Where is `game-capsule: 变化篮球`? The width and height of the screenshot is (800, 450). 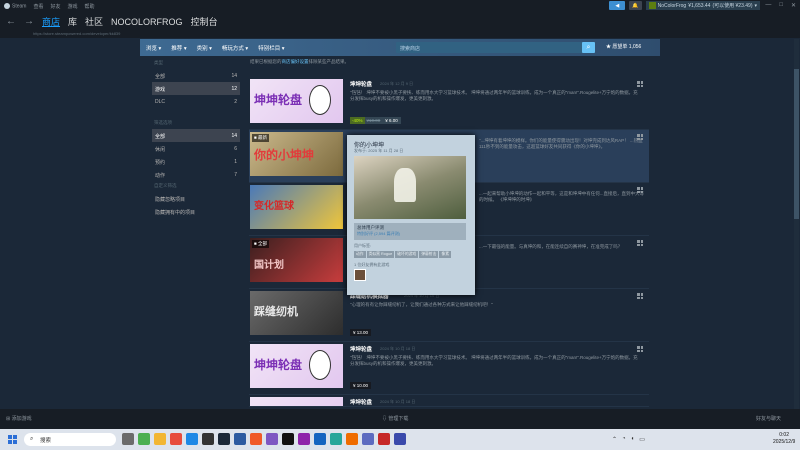
game-capsule: 变化篮球 is located at coordinates (296, 207).